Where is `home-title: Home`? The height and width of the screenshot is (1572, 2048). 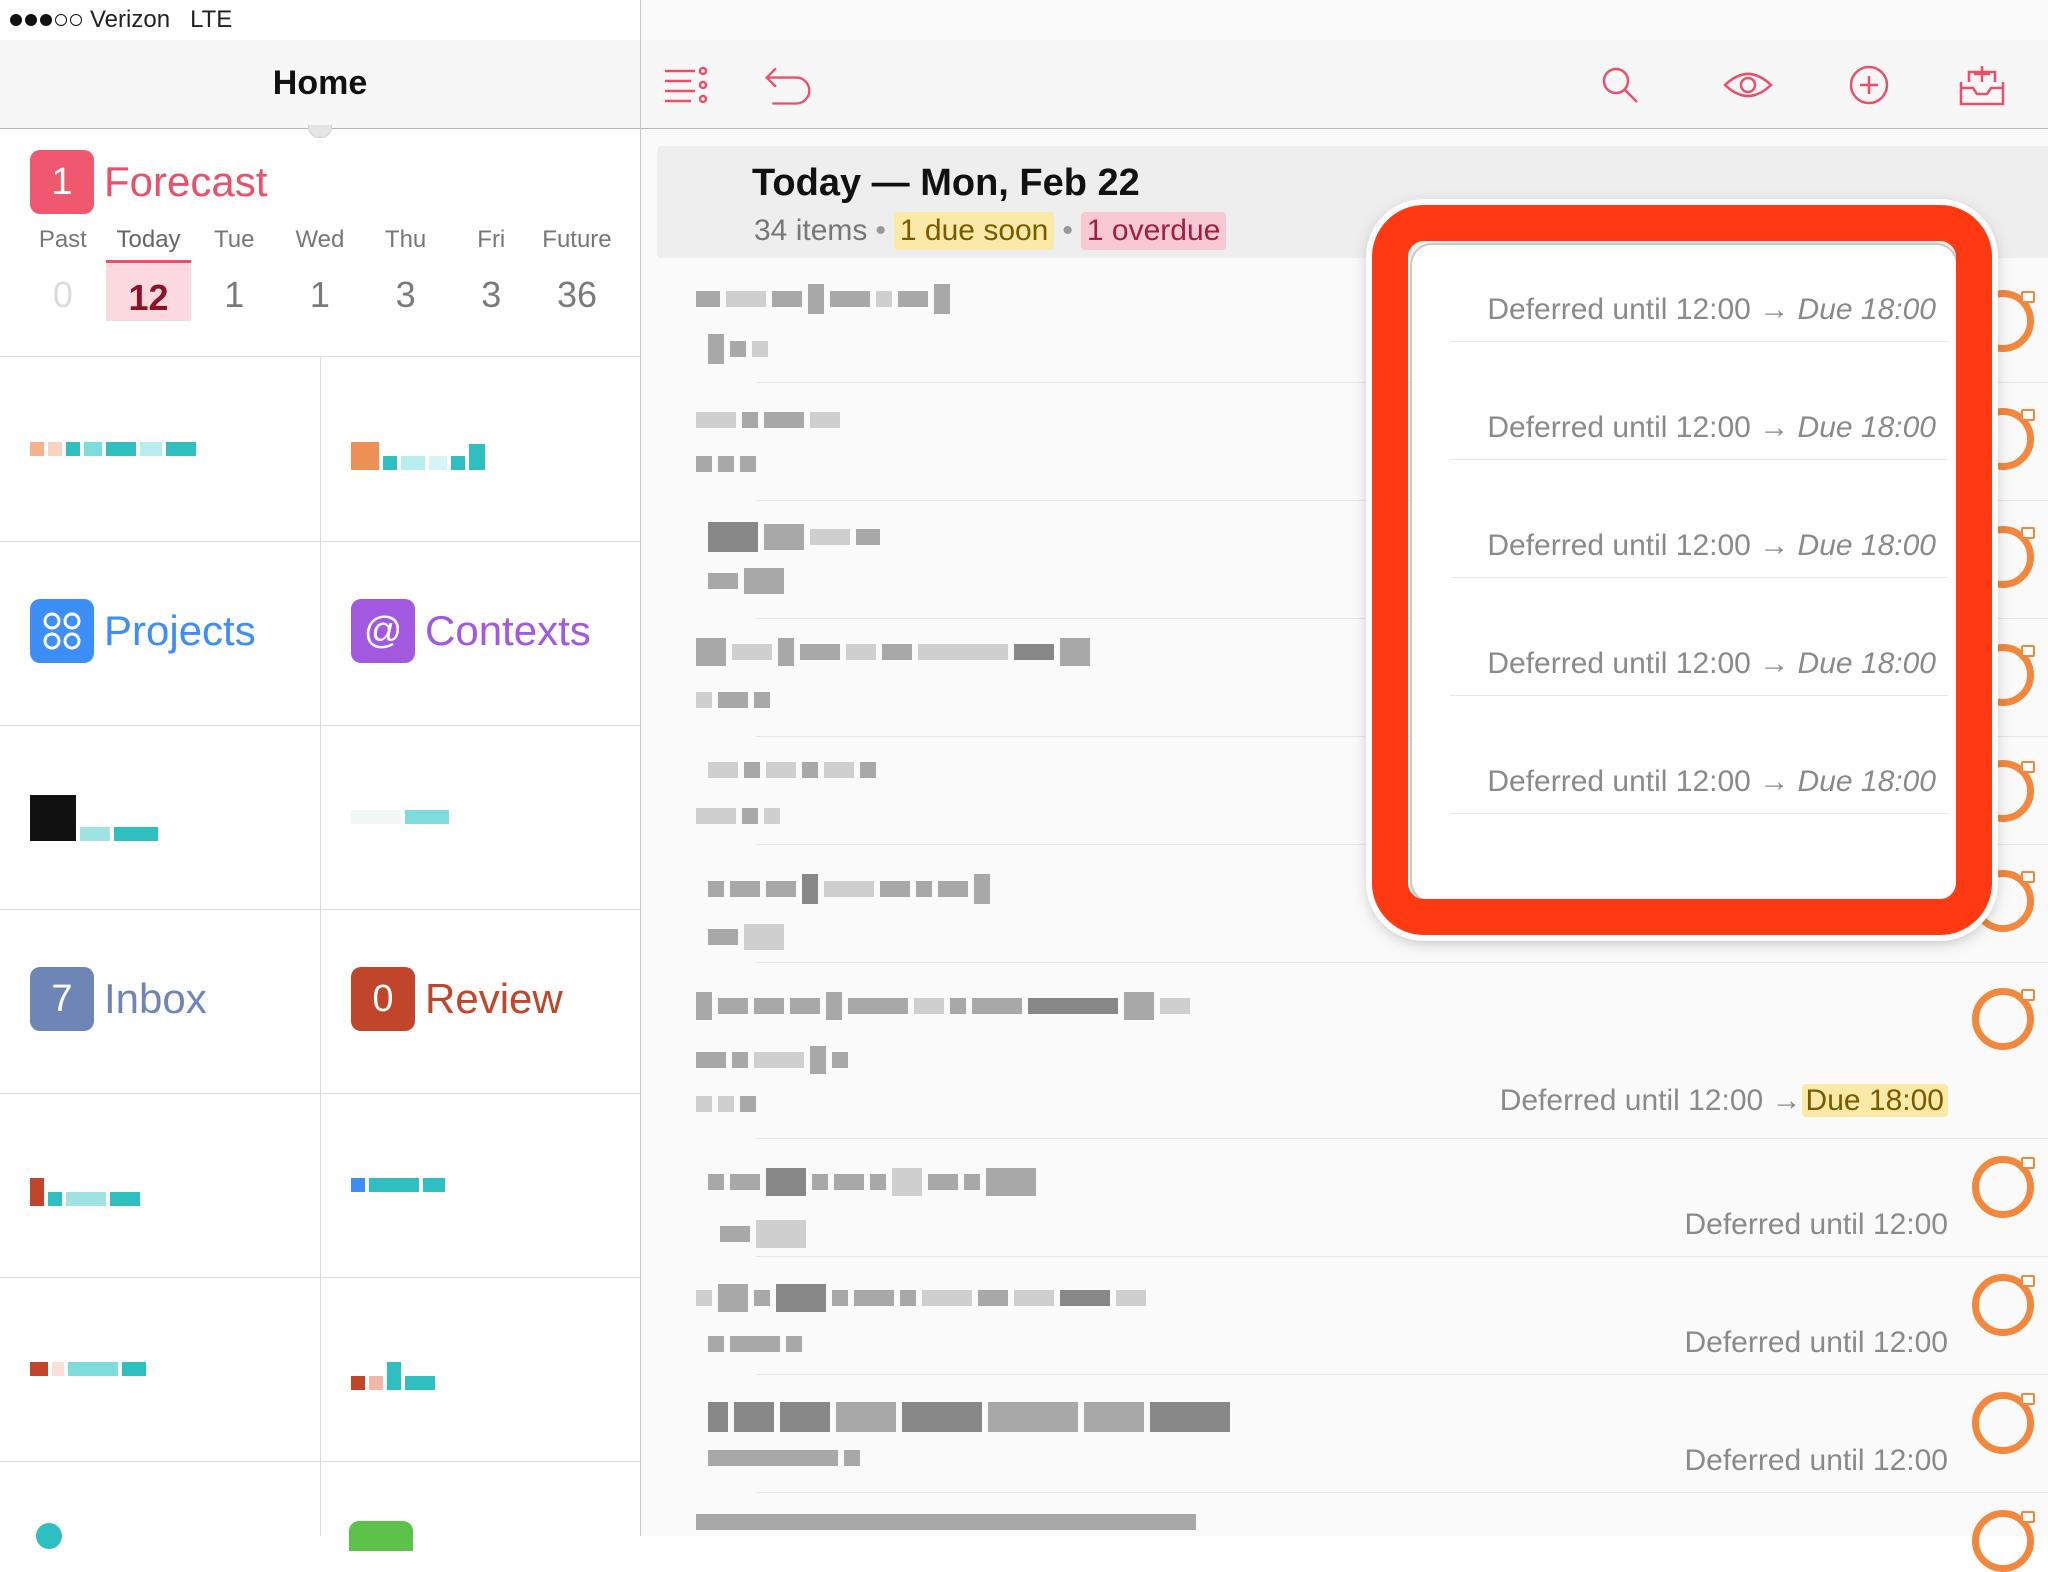
home-title: Home is located at coordinates (320, 83).